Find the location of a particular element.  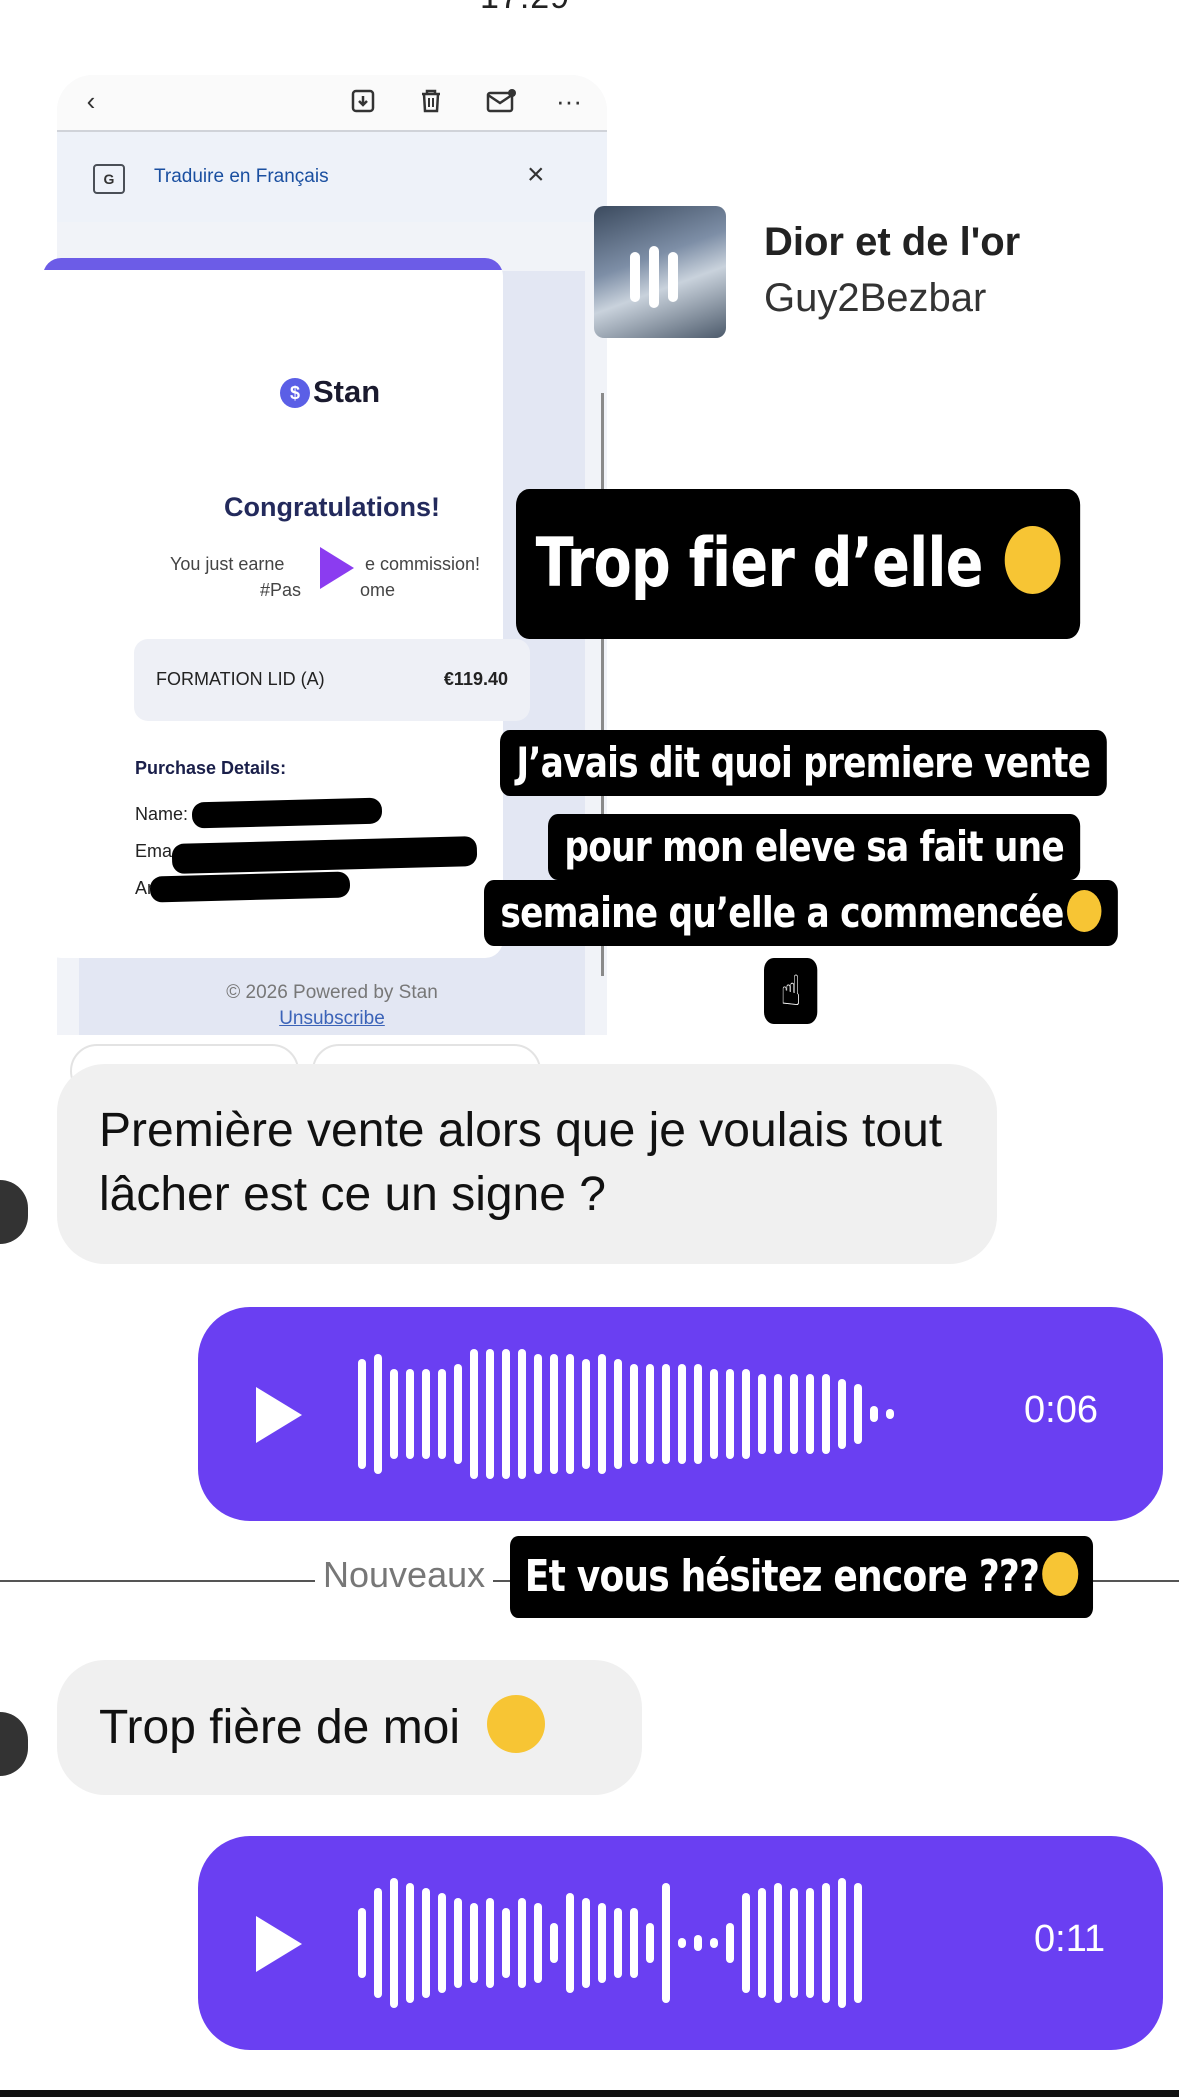

play-overlay-icon is located at coordinates (337, 568).